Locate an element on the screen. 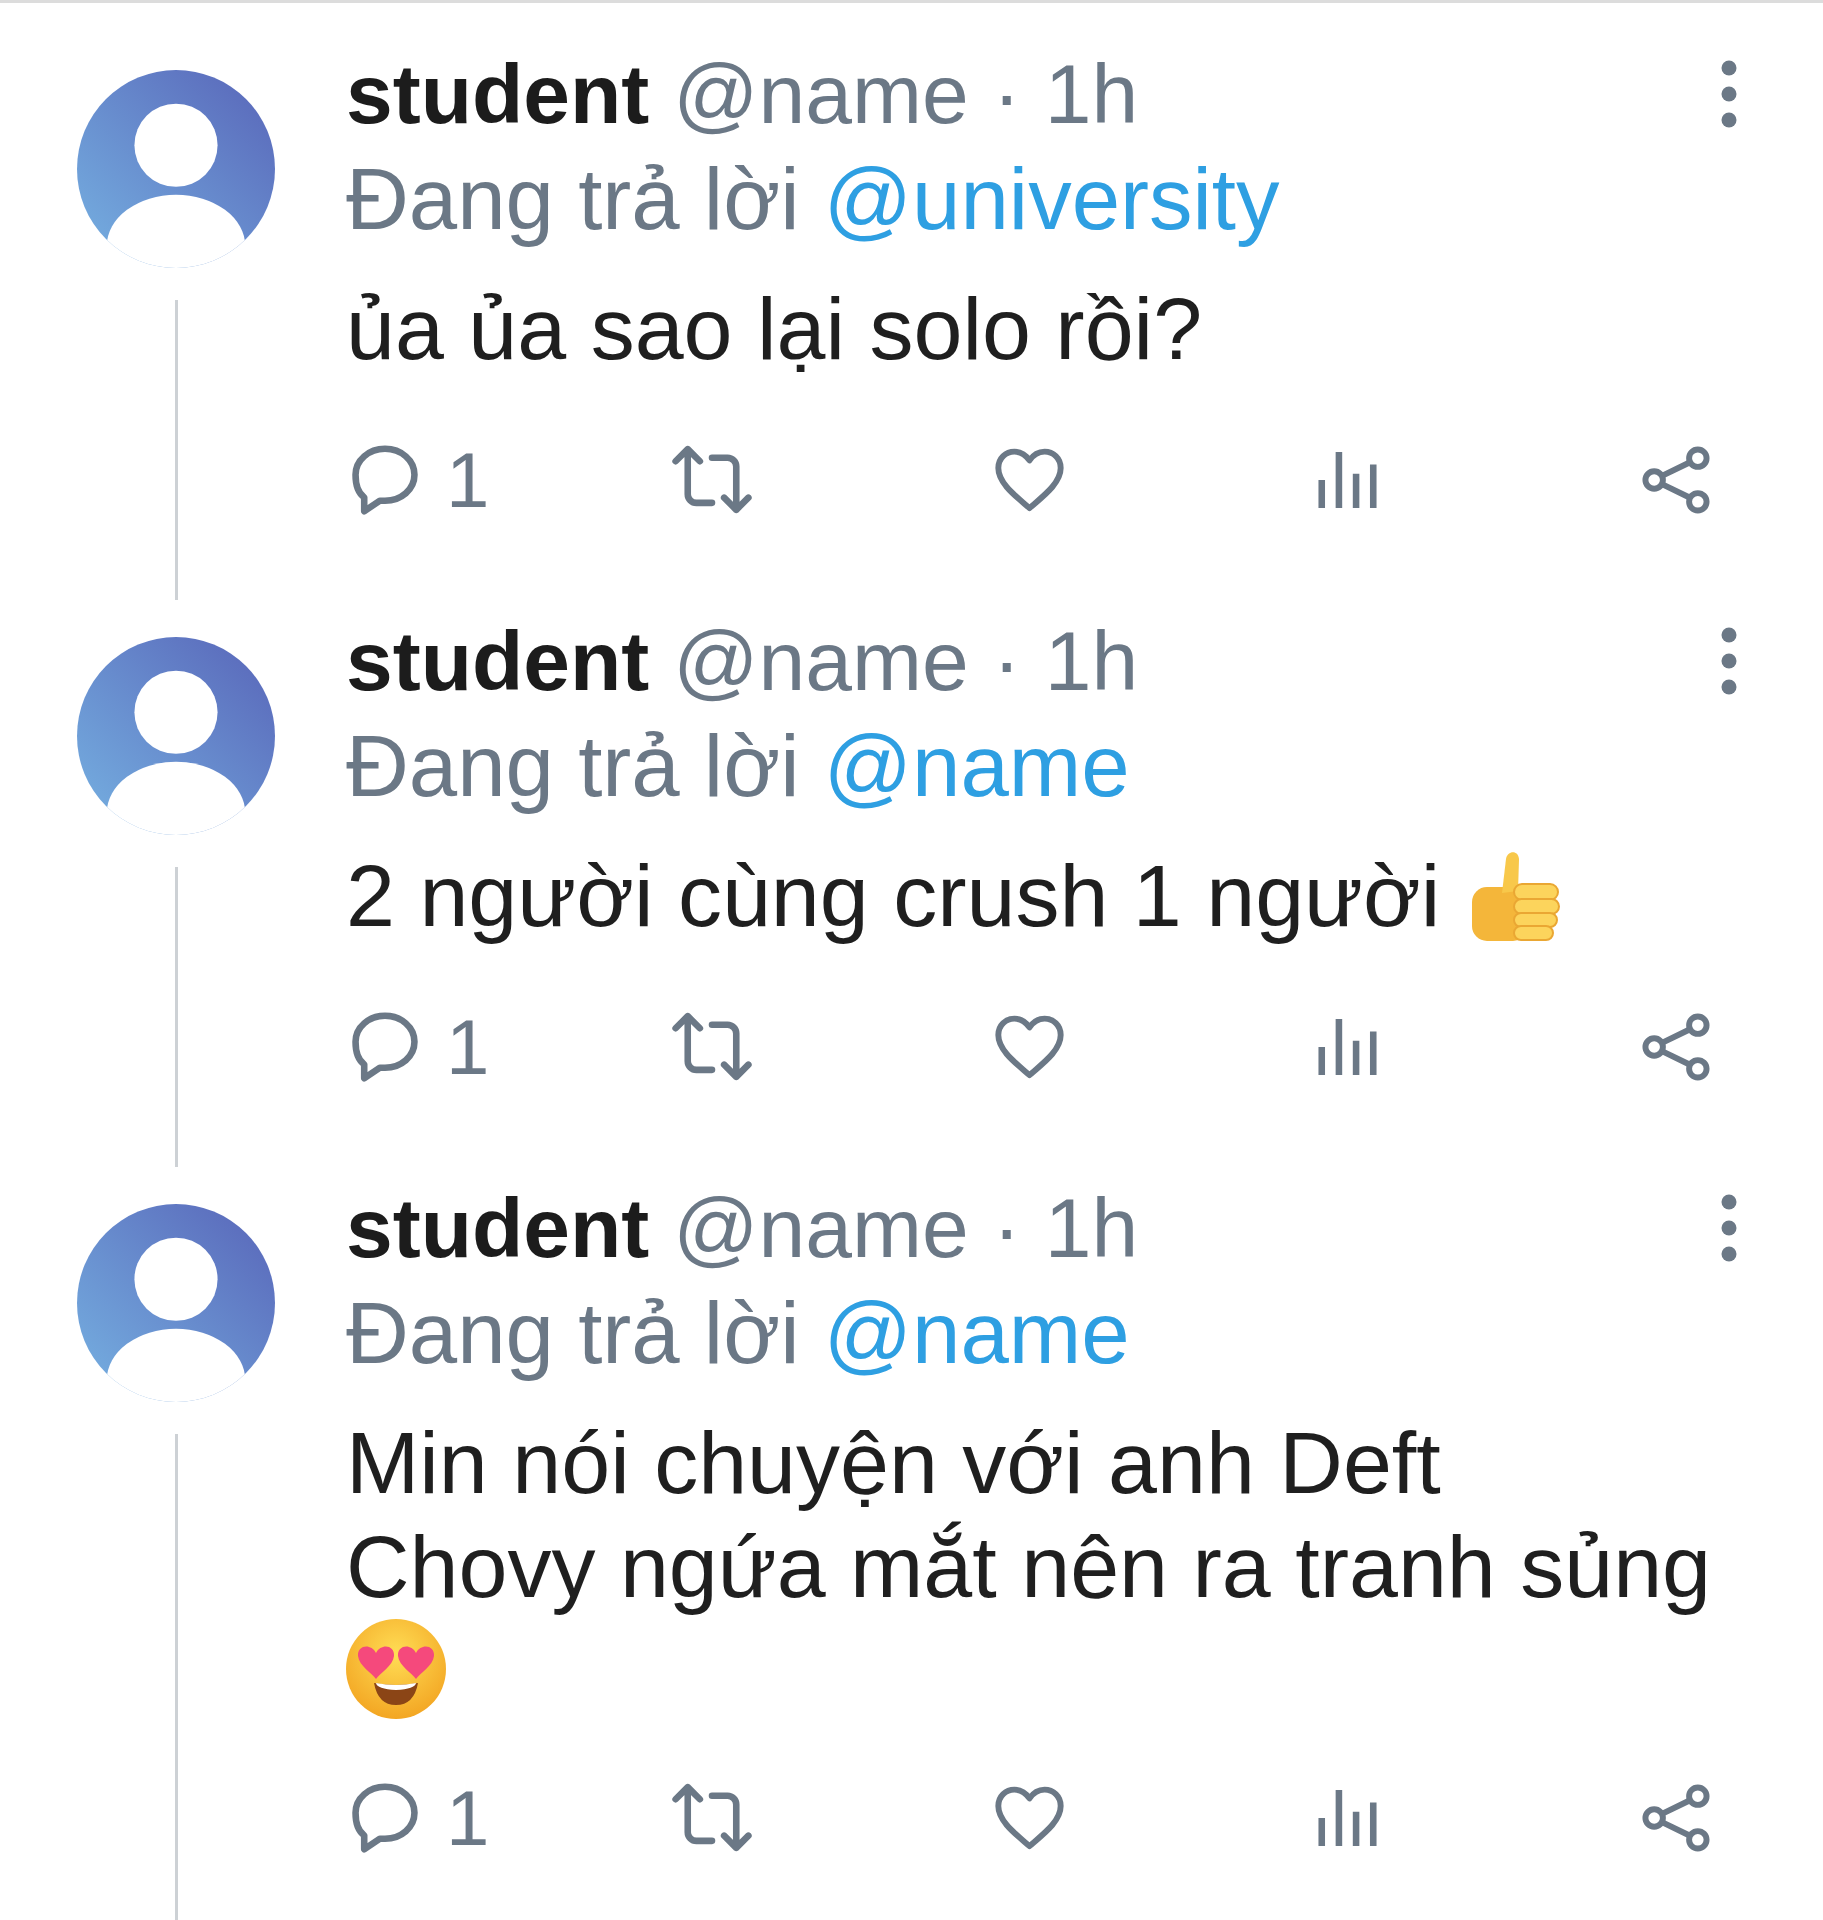 The height and width of the screenshot is (1920, 1823). mention-link: @university is located at coordinates (1051, 198).